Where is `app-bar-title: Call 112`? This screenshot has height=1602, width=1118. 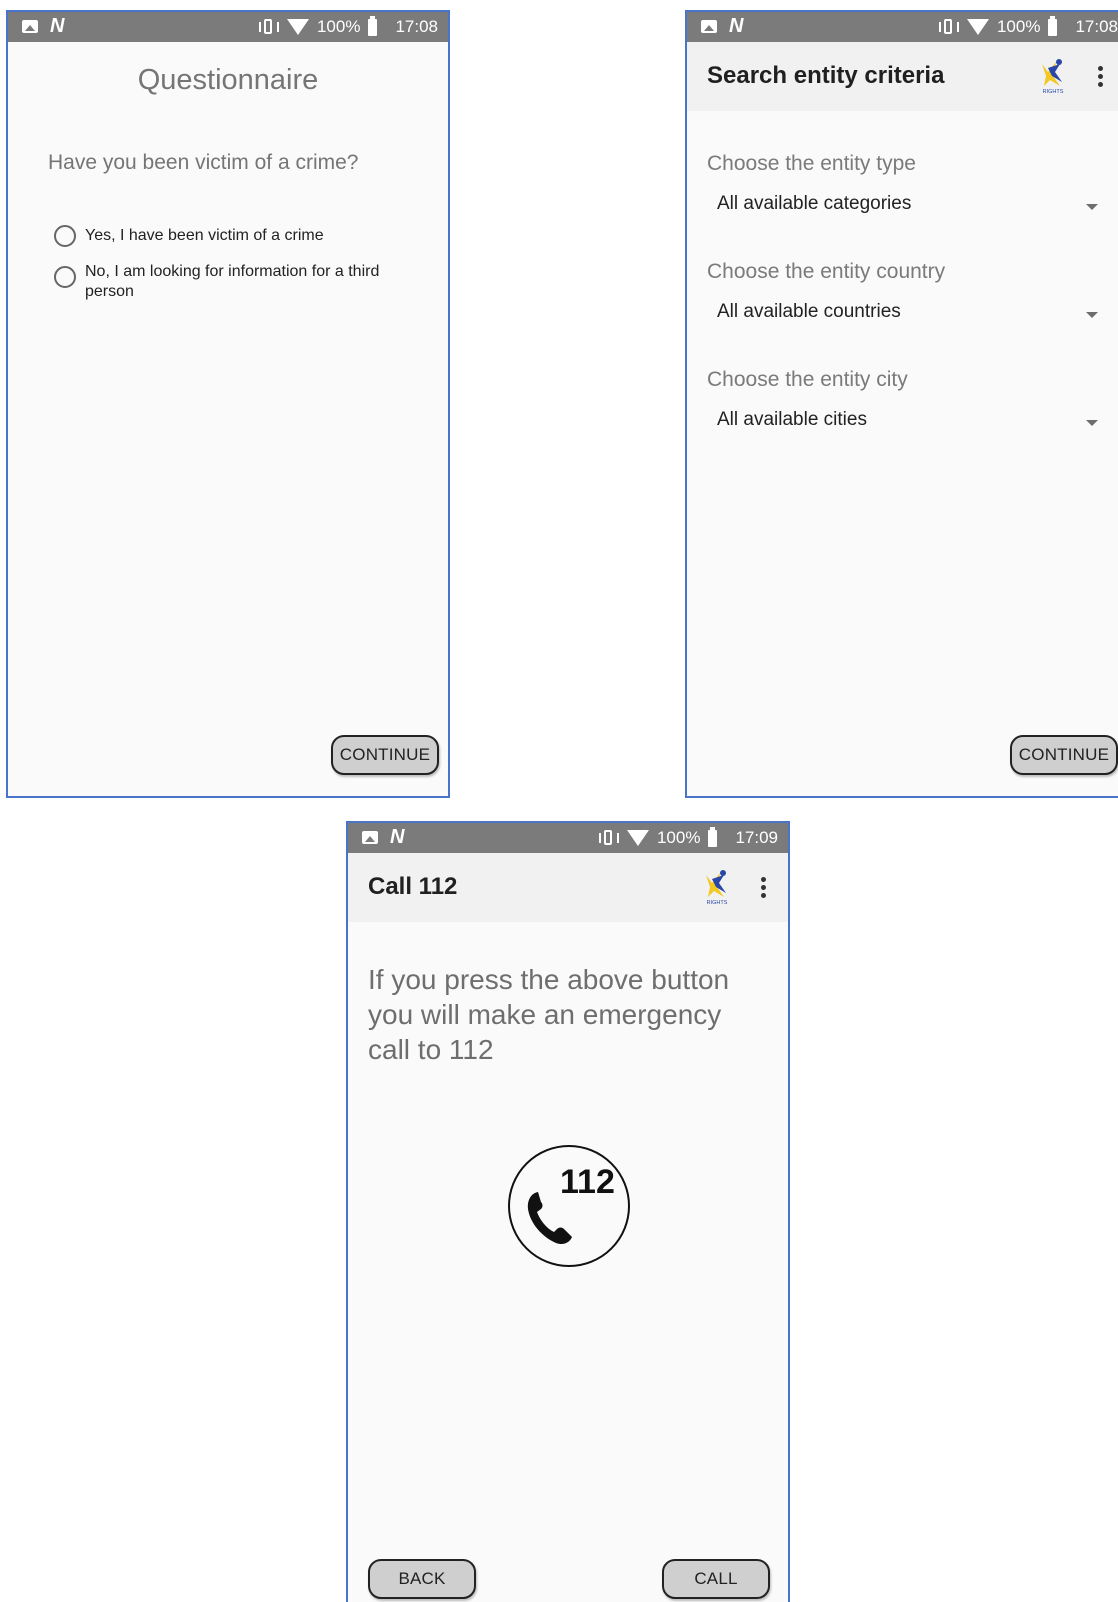 app-bar-title: Call 112 is located at coordinates (413, 886).